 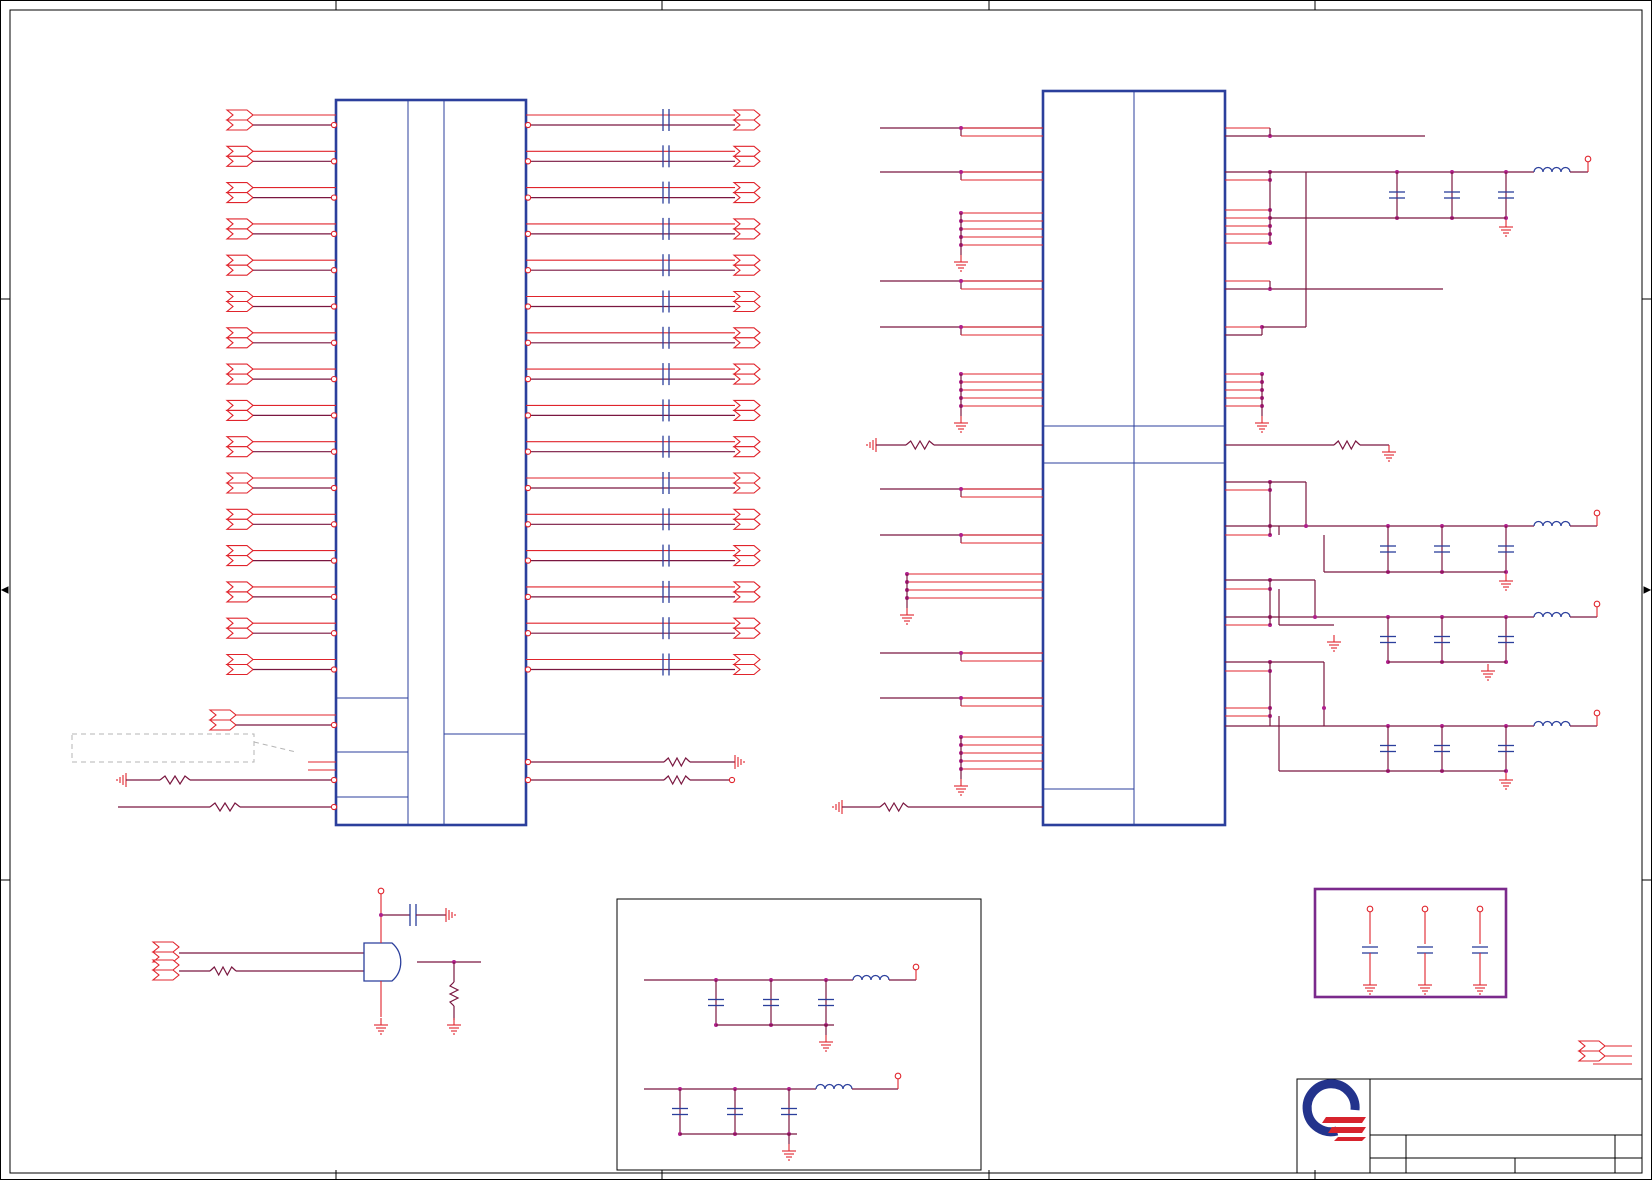 What do you see at coordinates (1347, 1130) in the screenshot?
I see `logo-stripe` at bounding box center [1347, 1130].